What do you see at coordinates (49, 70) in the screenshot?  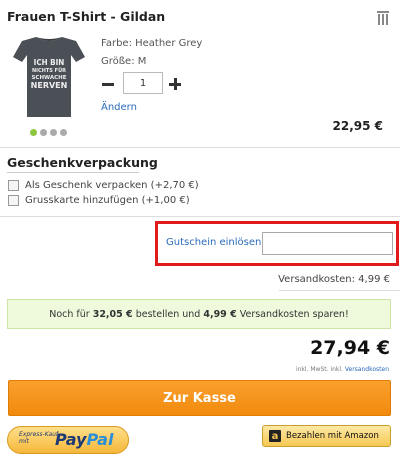 I see `shirt-print-line: NICHTS FÜR` at bounding box center [49, 70].